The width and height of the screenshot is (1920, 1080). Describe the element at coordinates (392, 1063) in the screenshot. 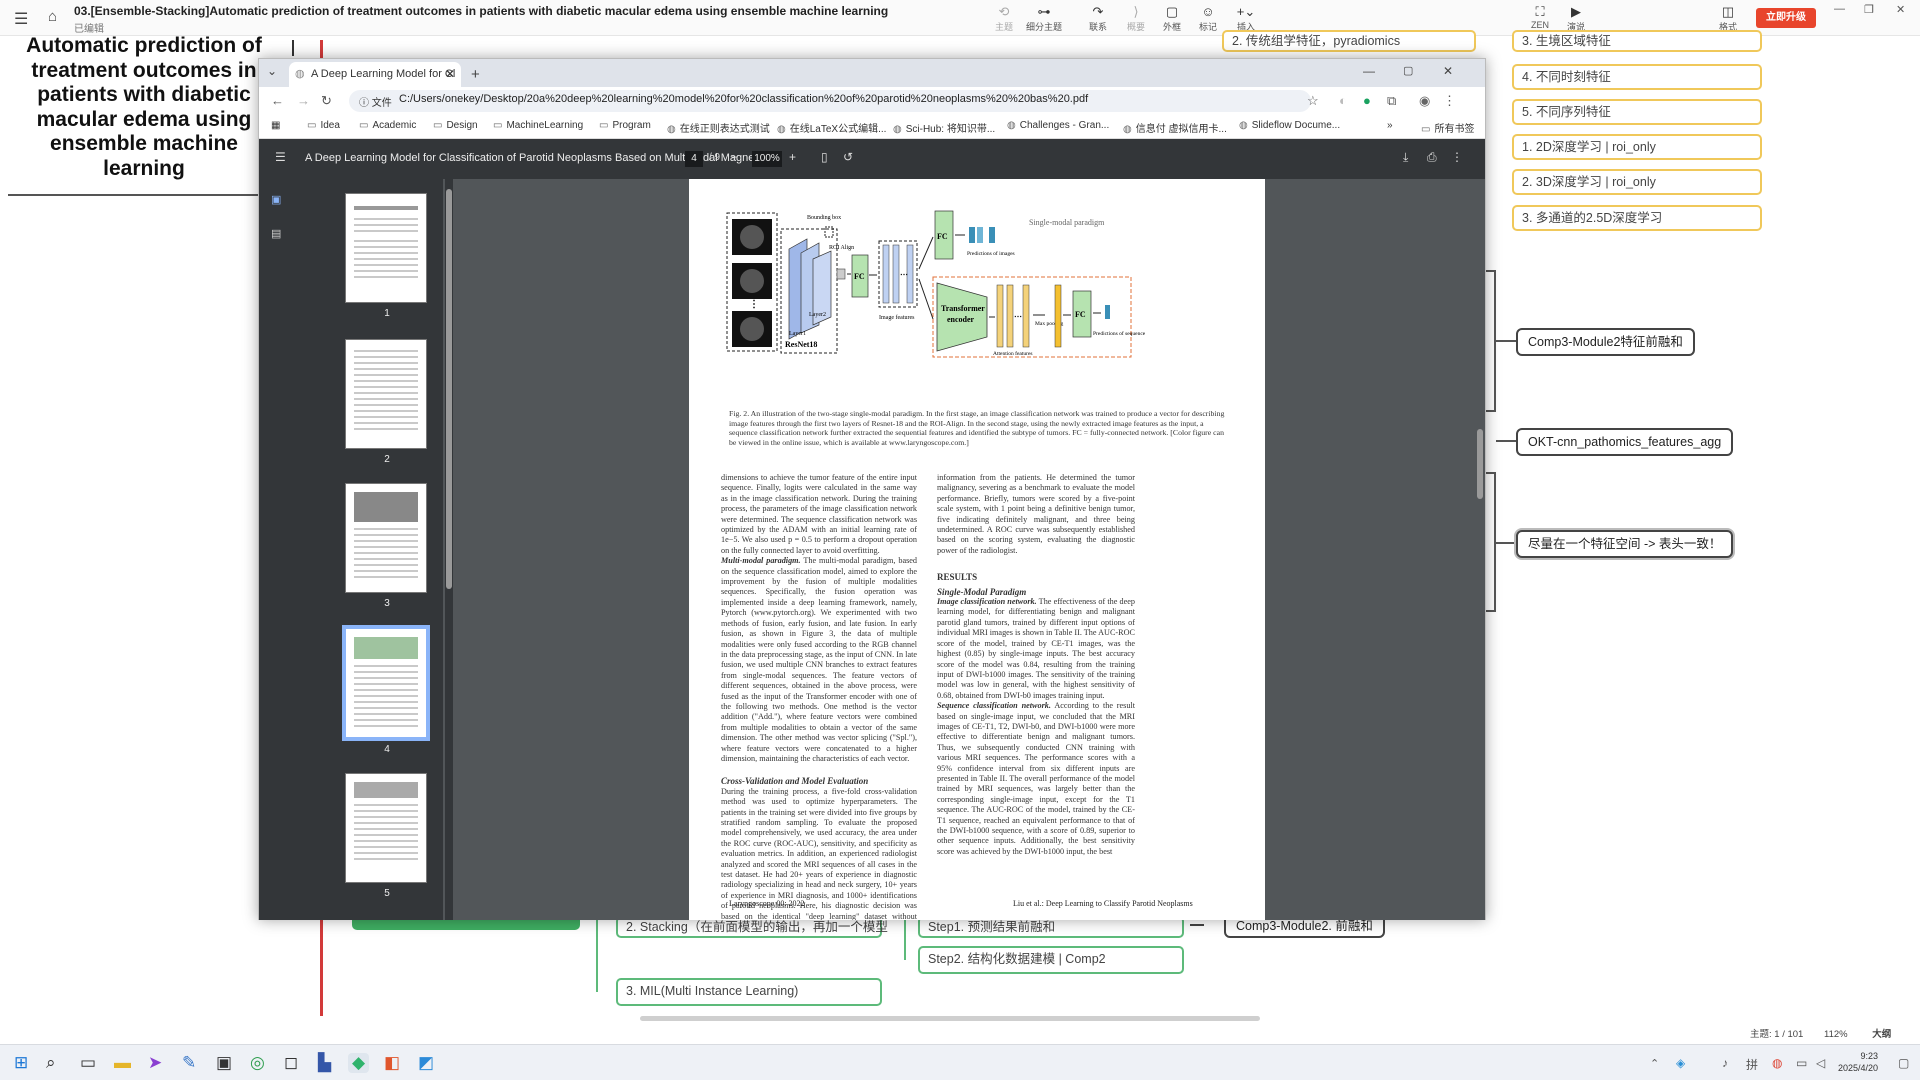

I see `app-icon: ◧` at that location.